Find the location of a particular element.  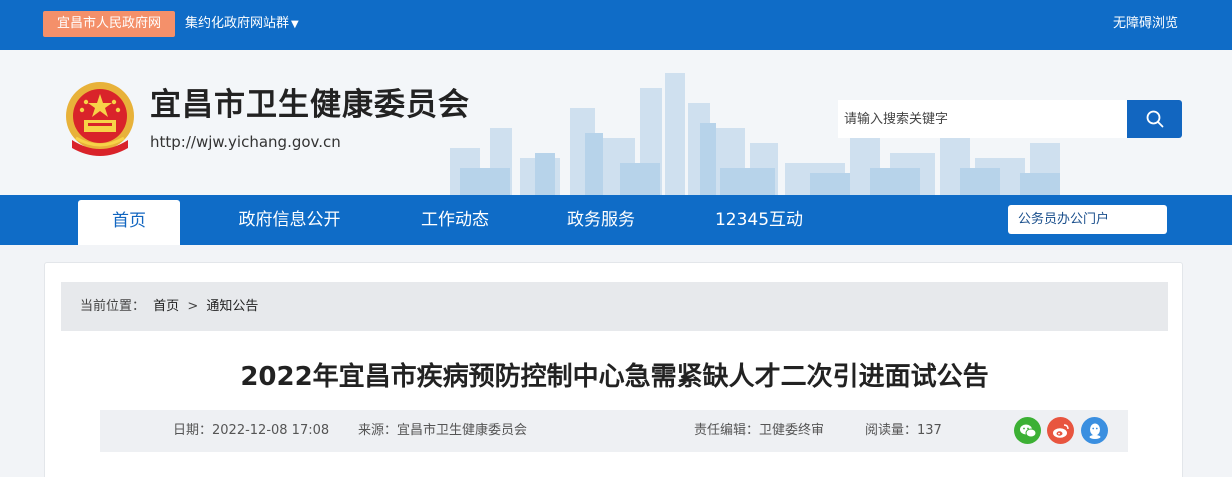

caret-down-icon: ▼ is located at coordinates (295, 24).